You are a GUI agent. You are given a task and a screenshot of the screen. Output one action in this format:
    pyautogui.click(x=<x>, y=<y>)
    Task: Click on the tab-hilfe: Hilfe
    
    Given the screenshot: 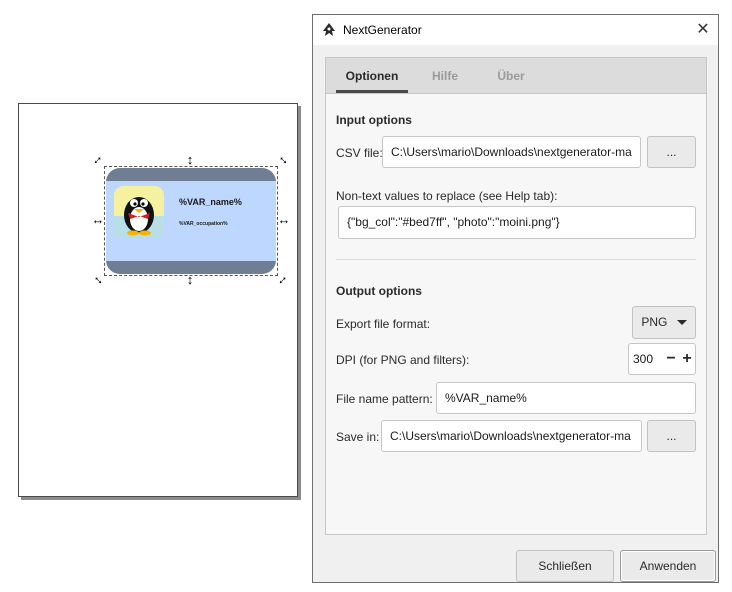 What is the action you would take?
    pyautogui.click(x=445, y=75)
    